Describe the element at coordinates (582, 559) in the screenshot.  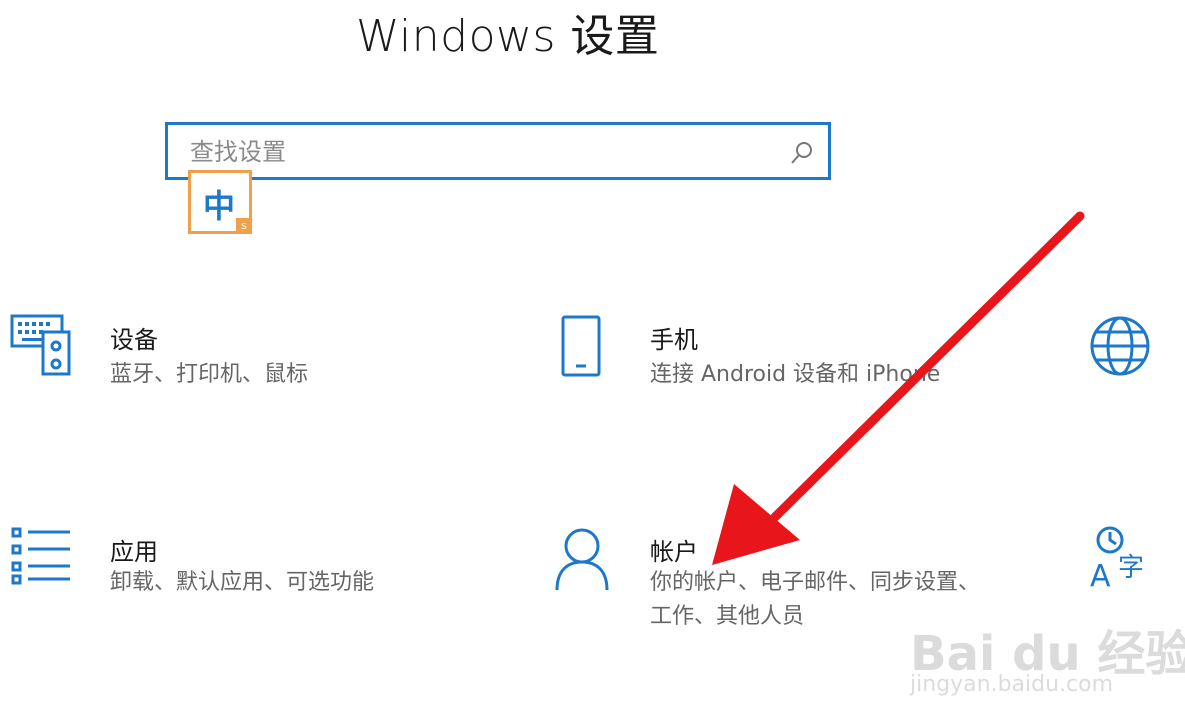
I see `account-icon` at that location.